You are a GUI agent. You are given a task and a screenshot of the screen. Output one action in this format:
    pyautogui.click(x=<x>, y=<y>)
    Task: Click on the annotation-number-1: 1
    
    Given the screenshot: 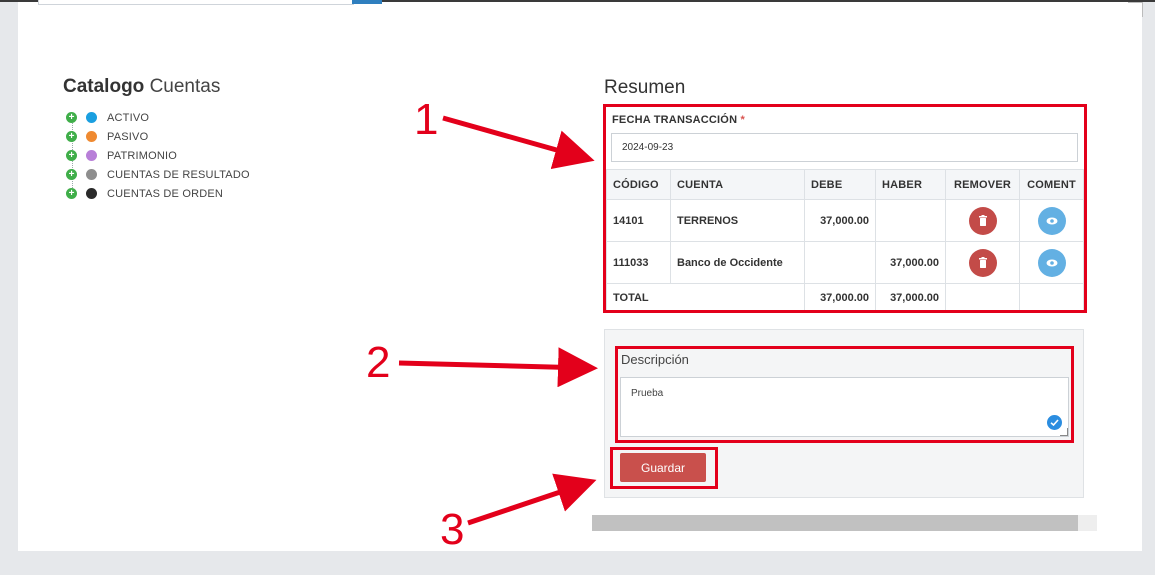 What is the action you would take?
    pyautogui.click(x=426, y=119)
    